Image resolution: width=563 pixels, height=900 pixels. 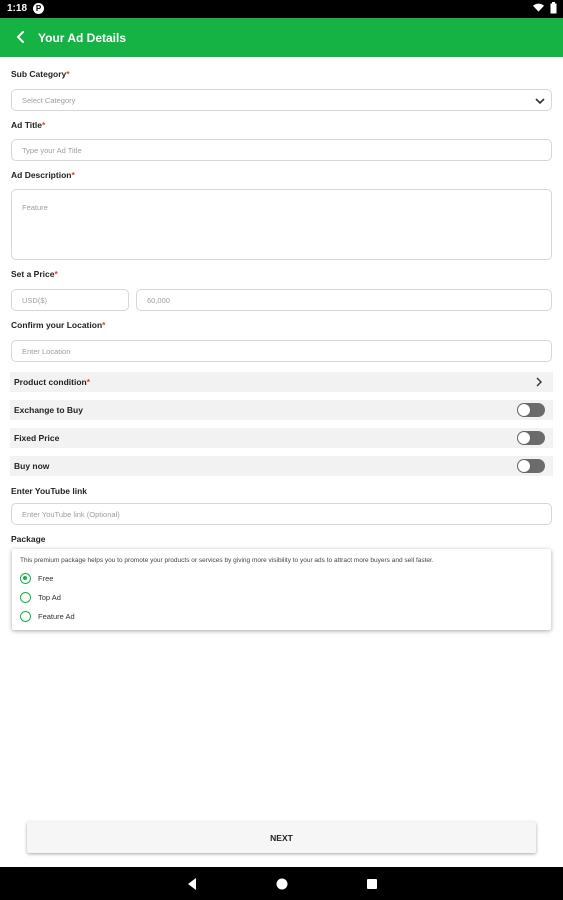 What do you see at coordinates (34, 274) in the screenshot?
I see `price-label: Set a Price*` at bounding box center [34, 274].